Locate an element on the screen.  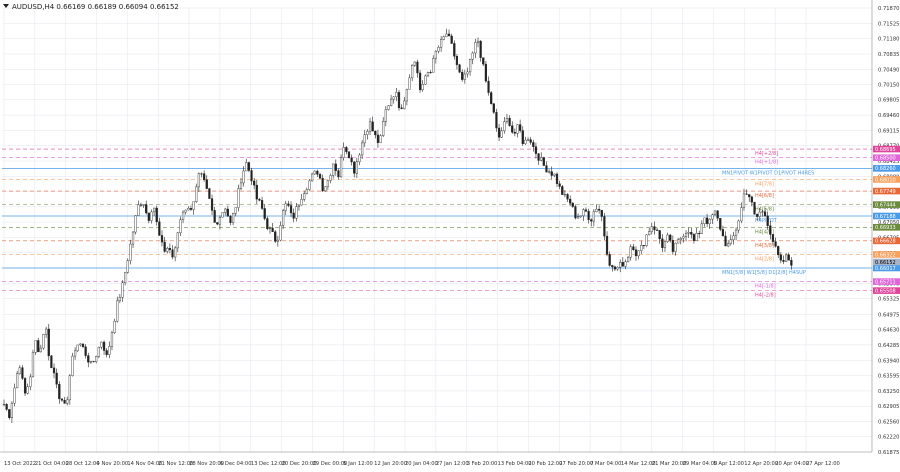
level-label: H4[6/8] is located at coordinates (764, 196).